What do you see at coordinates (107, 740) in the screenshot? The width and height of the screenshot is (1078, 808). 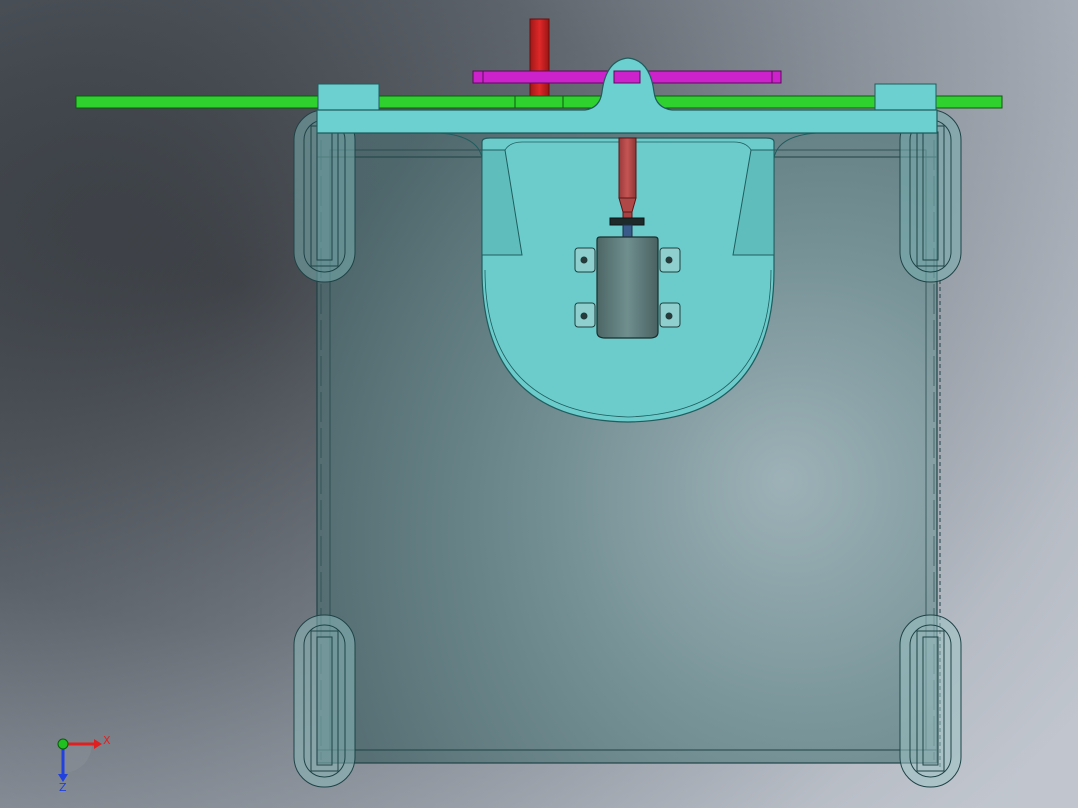 I see `triad-x-label: X` at bounding box center [107, 740].